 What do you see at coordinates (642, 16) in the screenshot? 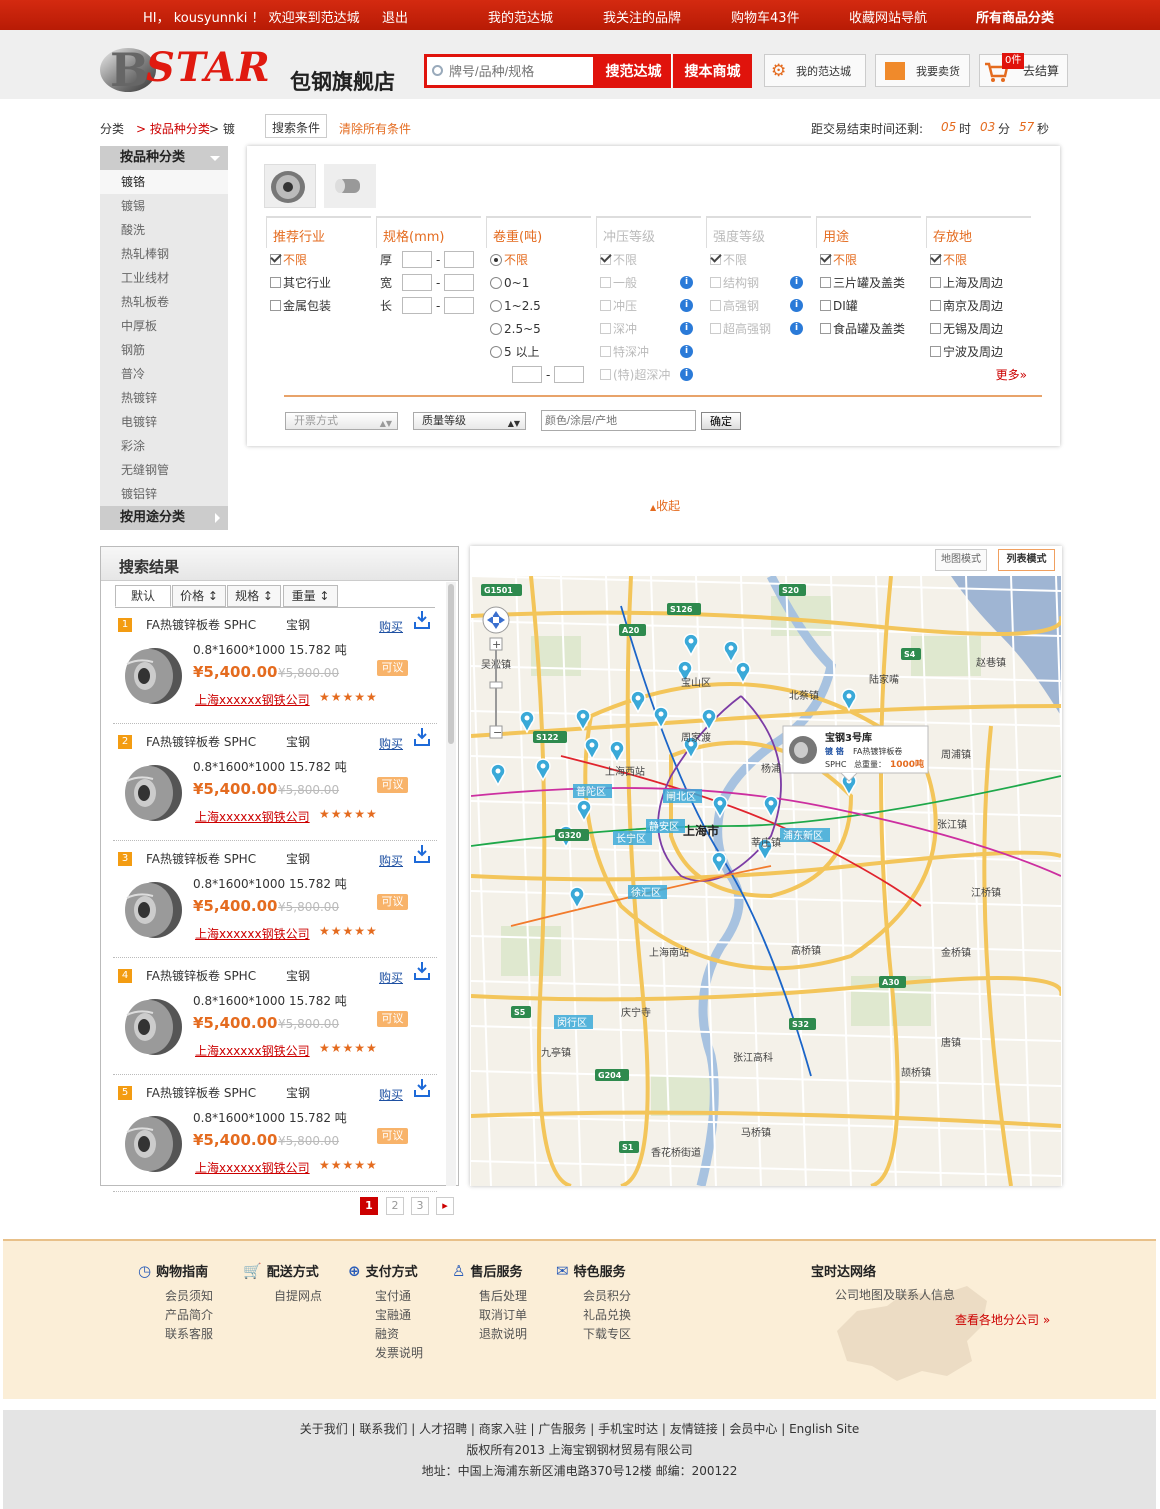
I see `followed-brands-link: 我关注的品牌` at bounding box center [642, 16].